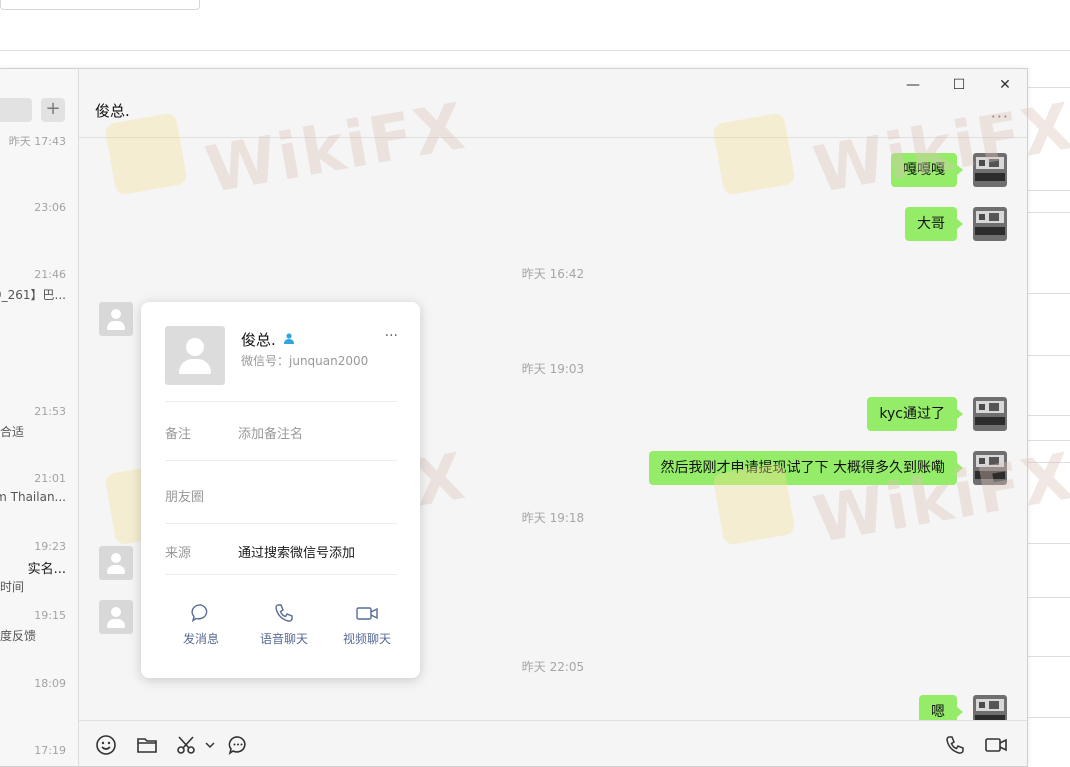 Image resolution: width=1070 pixels, height=767 pixels. What do you see at coordinates (12, 432) in the screenshot?
I see `session-preview: 合适` at bounding box center [12, 432].